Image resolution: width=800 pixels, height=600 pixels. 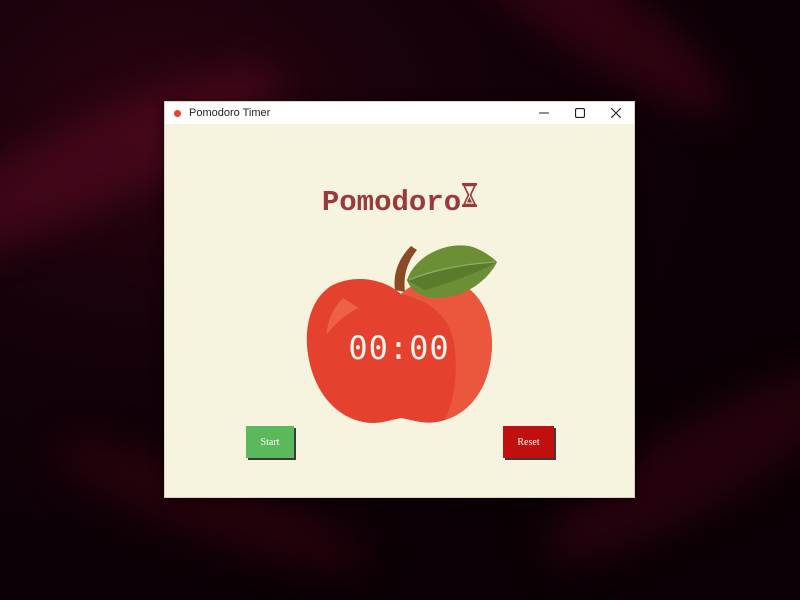 What do you see at coordinates (230, 113) in the screenshot?
I see `window-title: Pomodoro Timer` at bounding box center [230, 113].